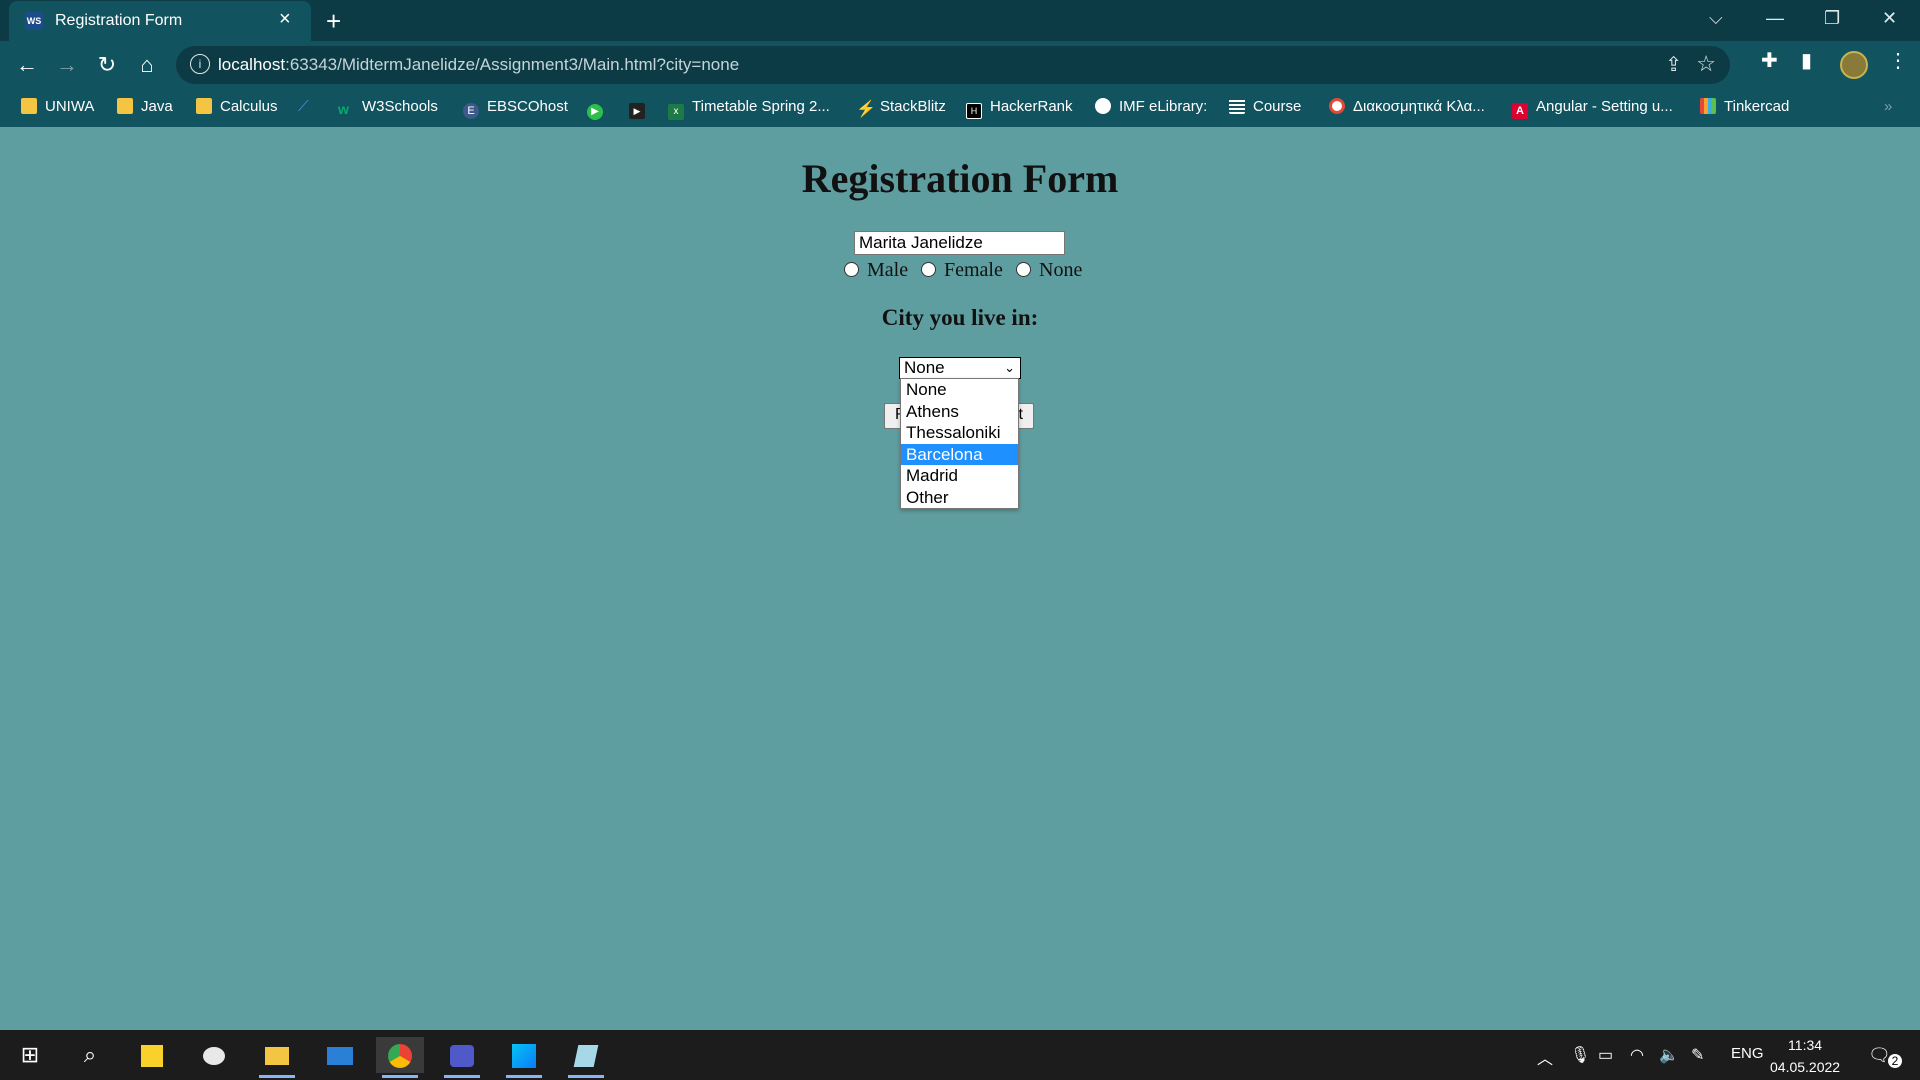 The height and width of the screenshot is (1080, 1920). What do you see at coordinates (1061, 270) in the screenshot?
I see `gender-label-none: None` at bounding box center [1061, 270].